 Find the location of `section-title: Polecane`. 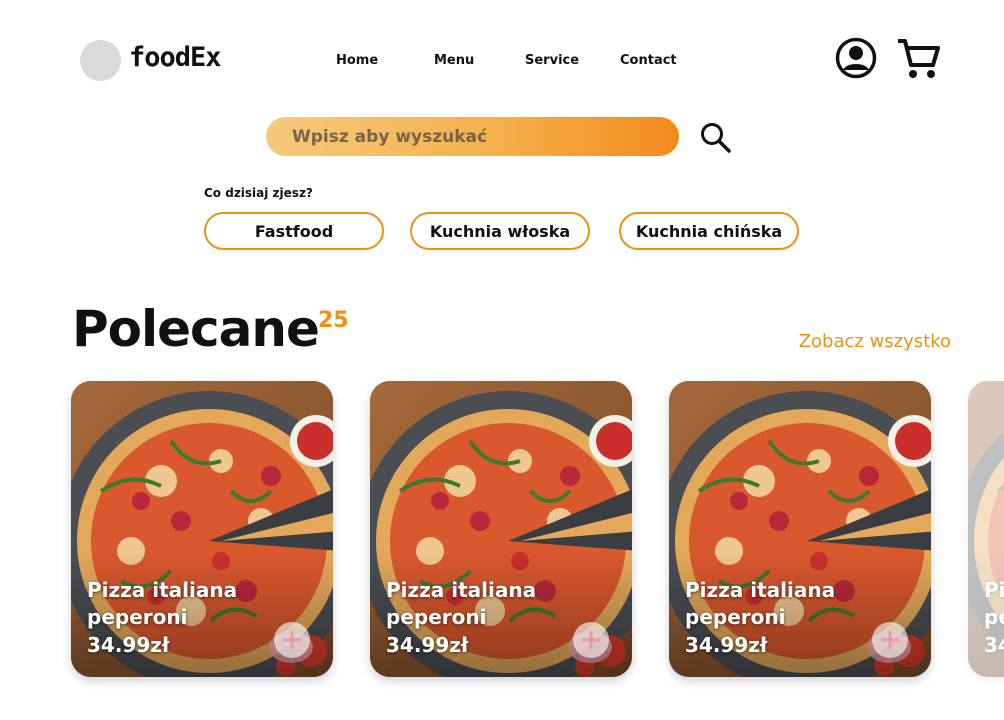

section-title: Polecane is located at coordinates (196, 329).